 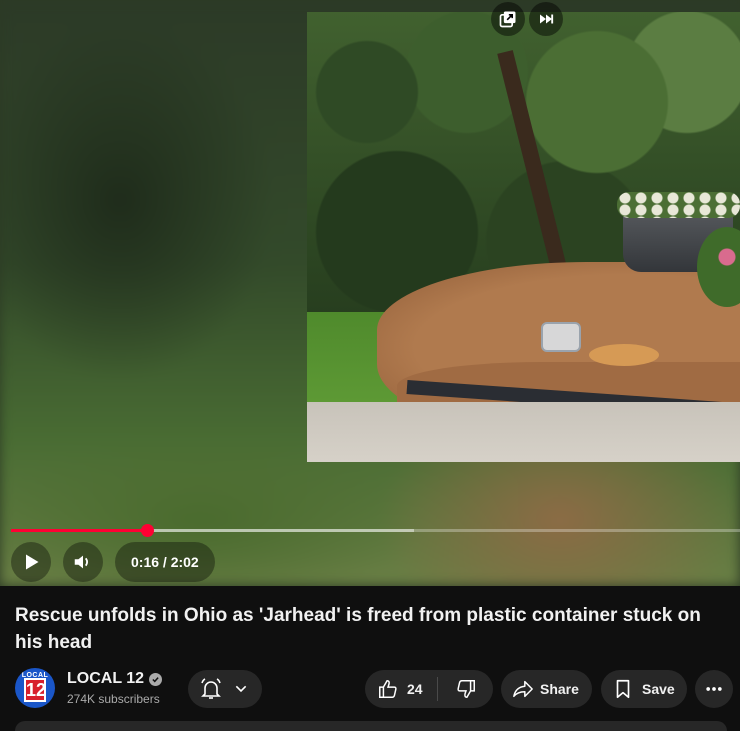 What do you see at coordinates (415, 689) in the screenshot?
I see `like-count: 24` at bounding box center [415, 689].